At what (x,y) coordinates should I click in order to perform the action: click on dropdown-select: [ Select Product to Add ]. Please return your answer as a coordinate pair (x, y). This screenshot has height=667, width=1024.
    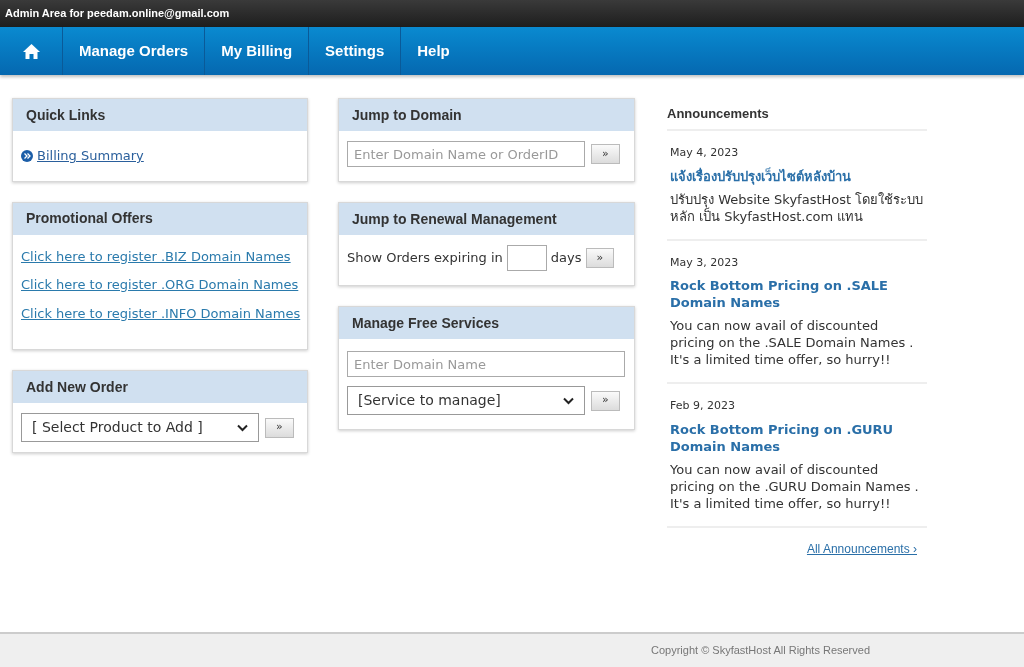
    Looking at the image, I should click on (140, 427).